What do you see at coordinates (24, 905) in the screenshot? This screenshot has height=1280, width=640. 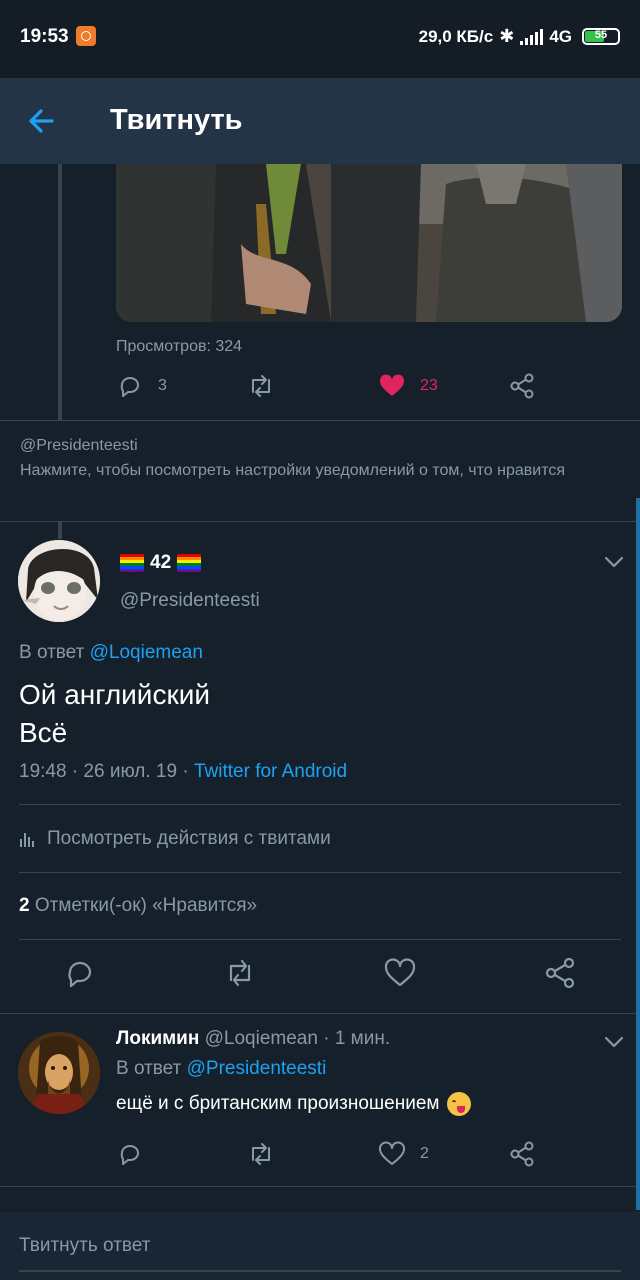 I see `likes-number: 2` at bounding box center [24, 905].